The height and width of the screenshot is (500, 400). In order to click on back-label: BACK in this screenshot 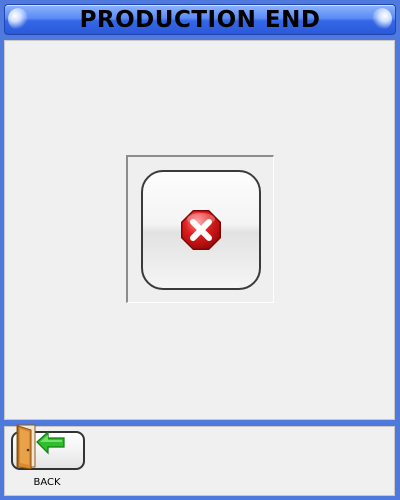, I will do `click(47, 482)`.